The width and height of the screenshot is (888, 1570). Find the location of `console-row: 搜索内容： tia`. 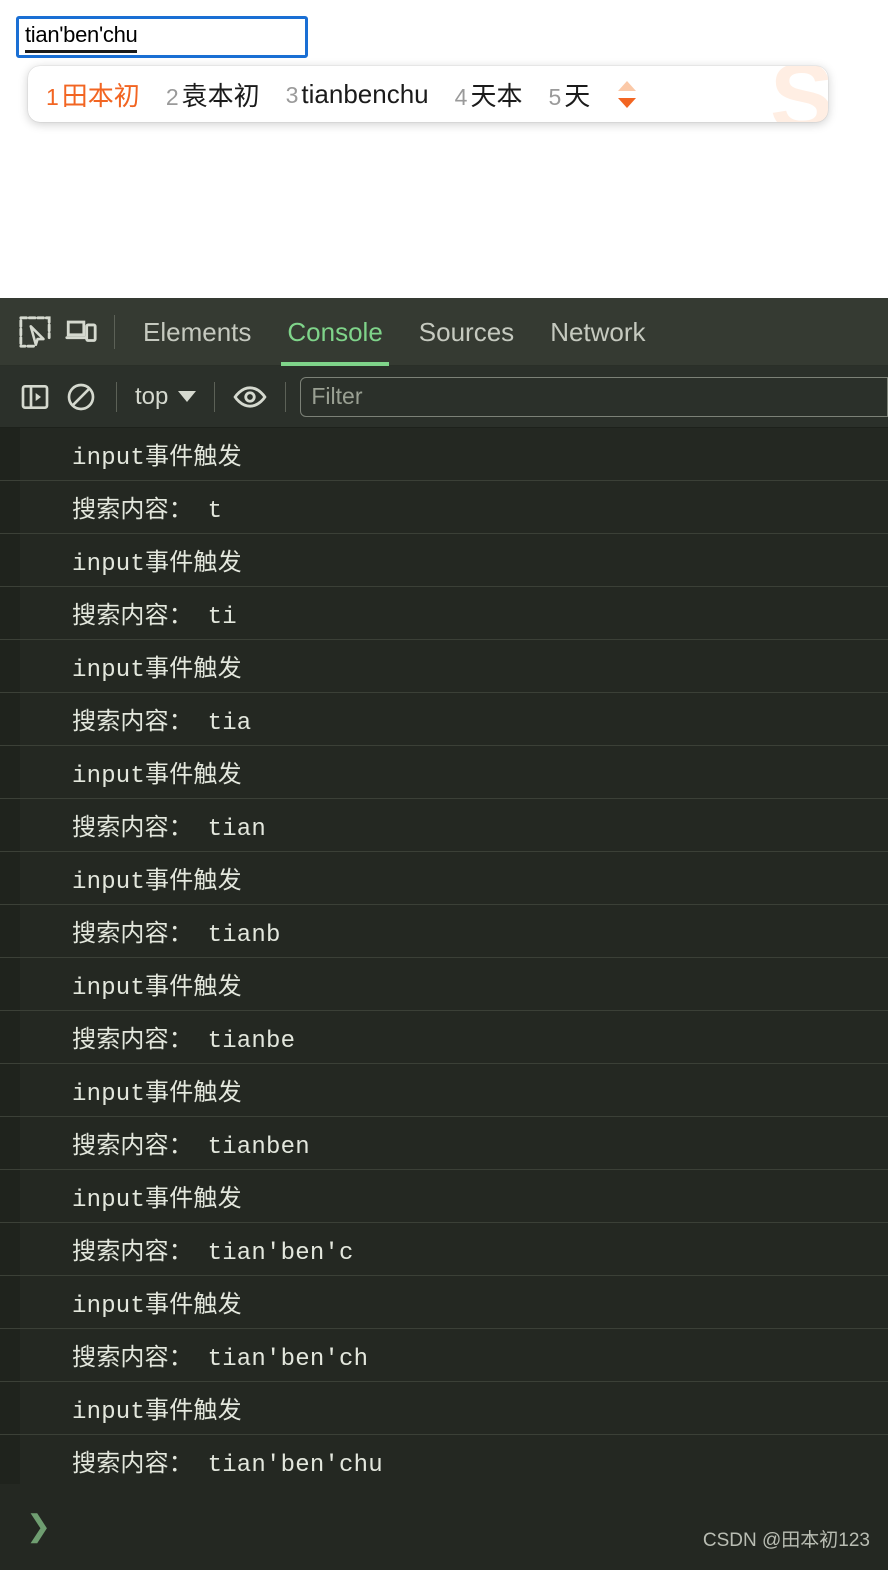

console-row: 搜索内容： tia is located at coordinates (444, 719).